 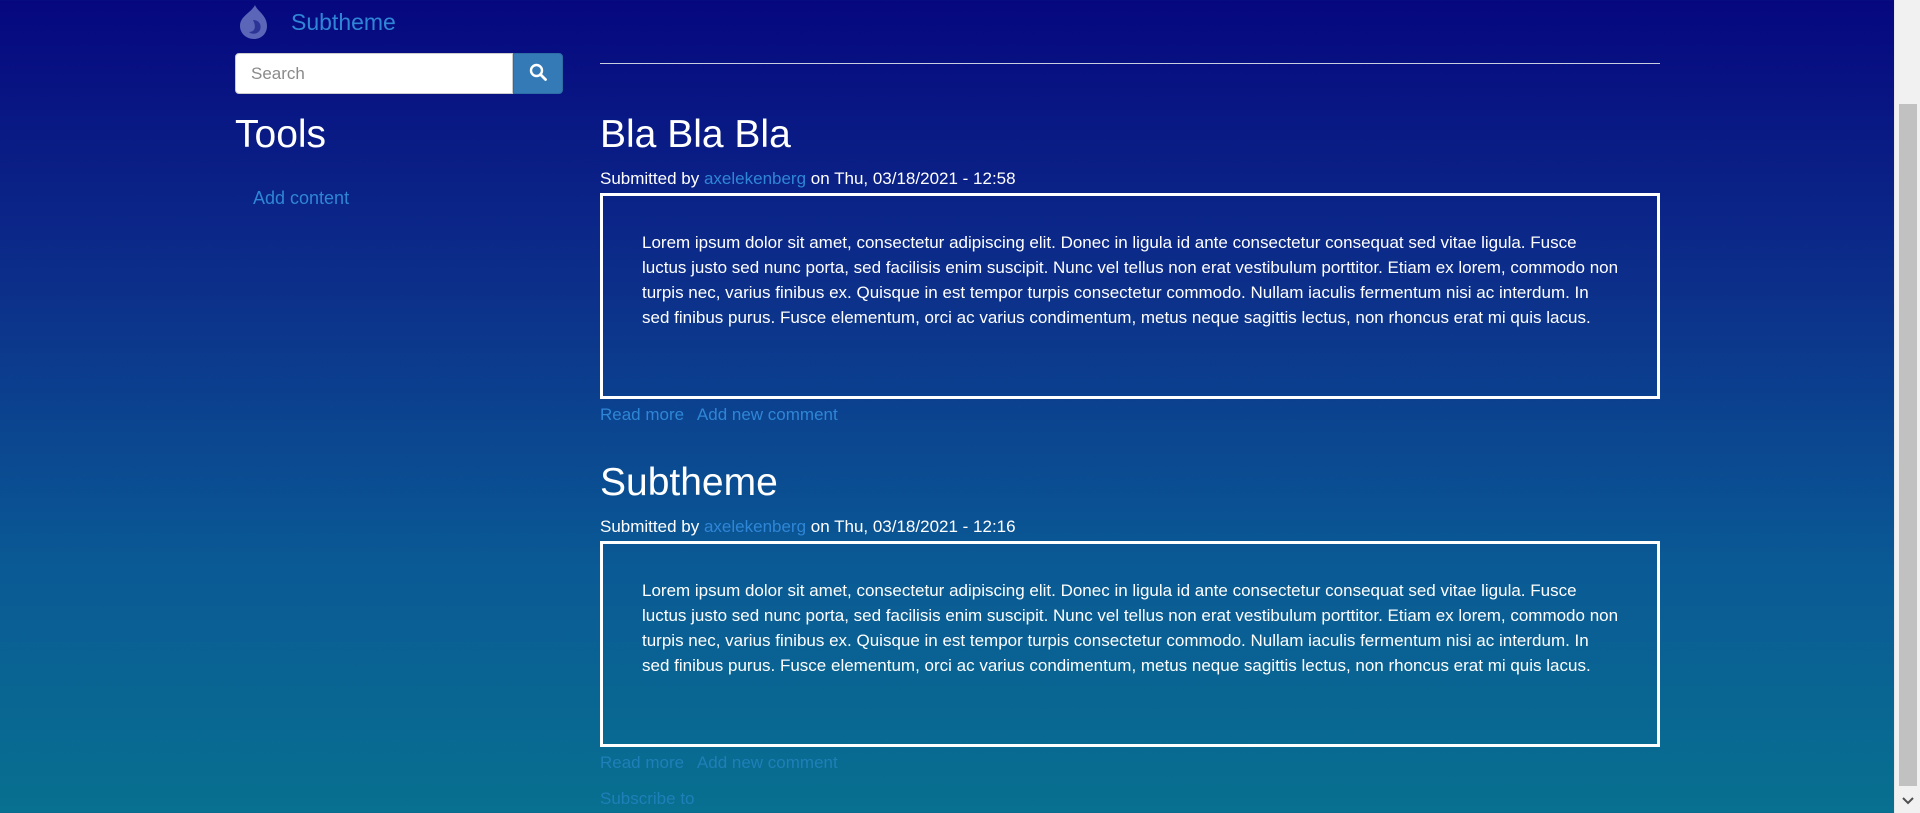 What do you see at coordinates (647, 799) in the screenshot?
I see `feed-link: Subscribe to` at bounding box center [647, 799].